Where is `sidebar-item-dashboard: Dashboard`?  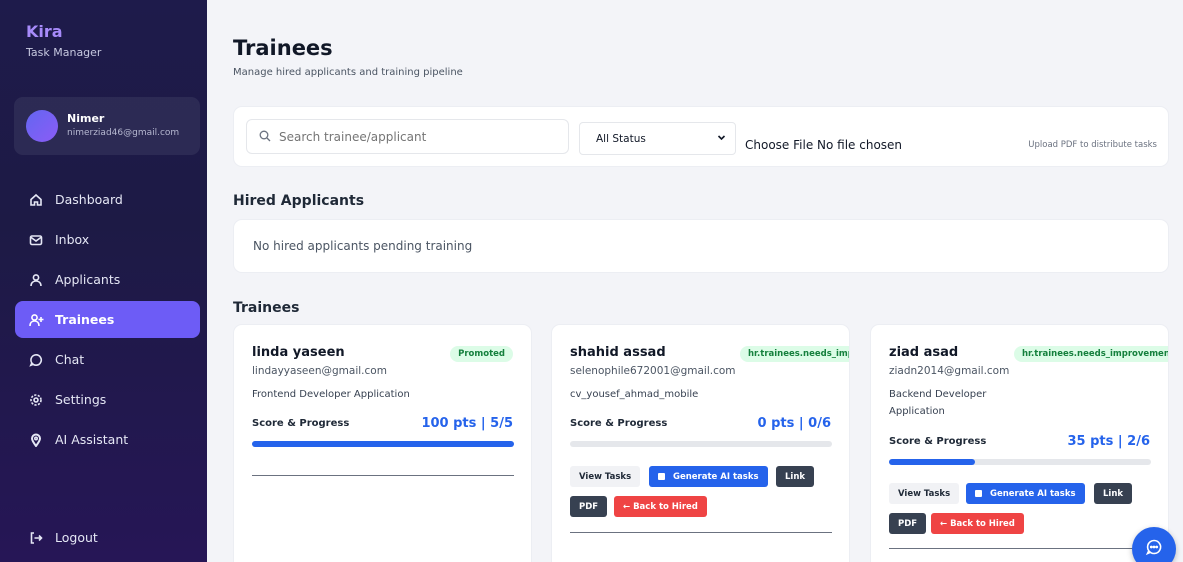
sidebar-item-dashboard: Dashboard is located at coordinates (107, 199).